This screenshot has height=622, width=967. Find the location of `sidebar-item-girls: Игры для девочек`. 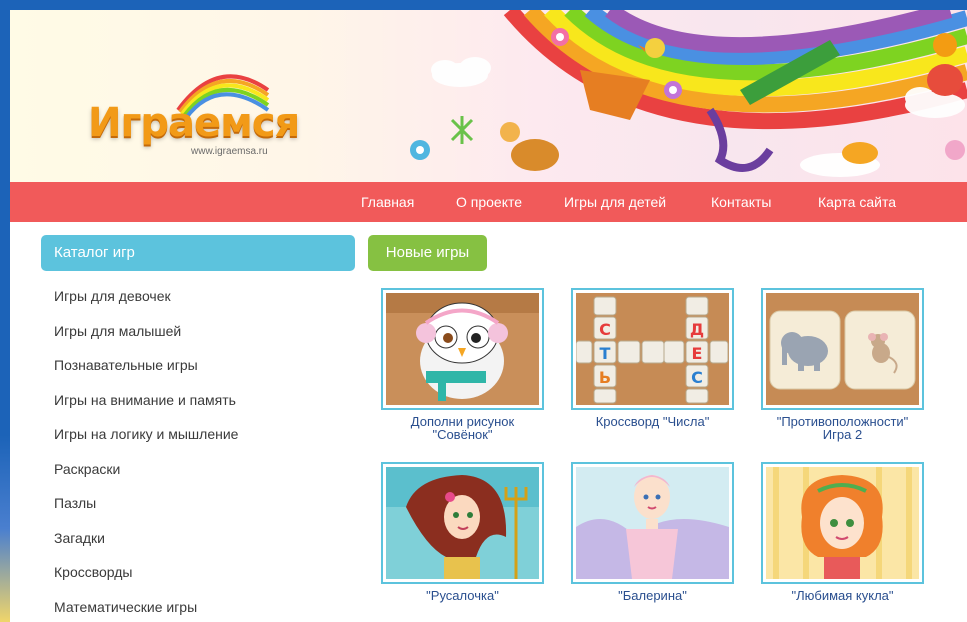

sidebar-item-girls: Игры для девочек is located at coordinates (146, 301).